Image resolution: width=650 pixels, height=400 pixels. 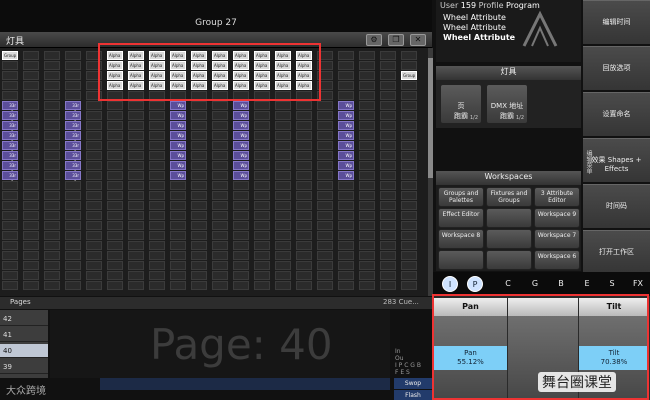 I want to click on page-item: 41, so click(x=24, y=335).